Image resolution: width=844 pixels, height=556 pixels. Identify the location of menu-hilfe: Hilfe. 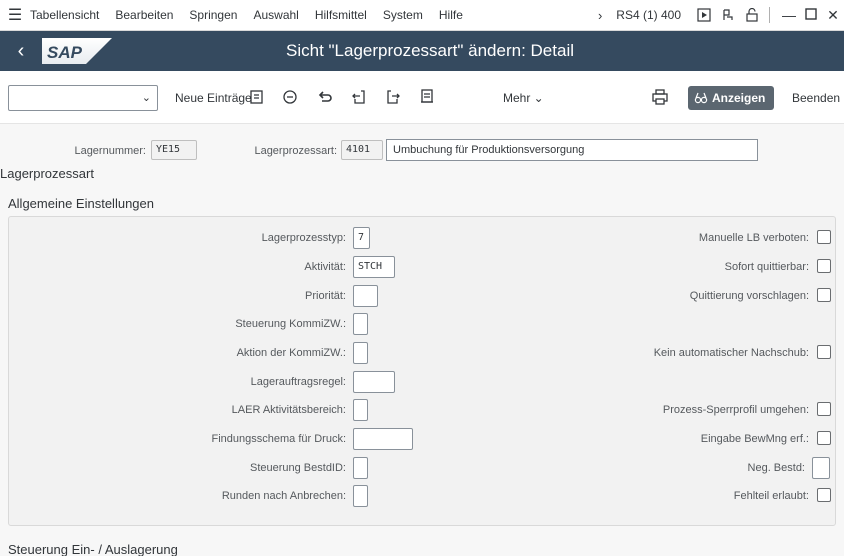
(451, 15).